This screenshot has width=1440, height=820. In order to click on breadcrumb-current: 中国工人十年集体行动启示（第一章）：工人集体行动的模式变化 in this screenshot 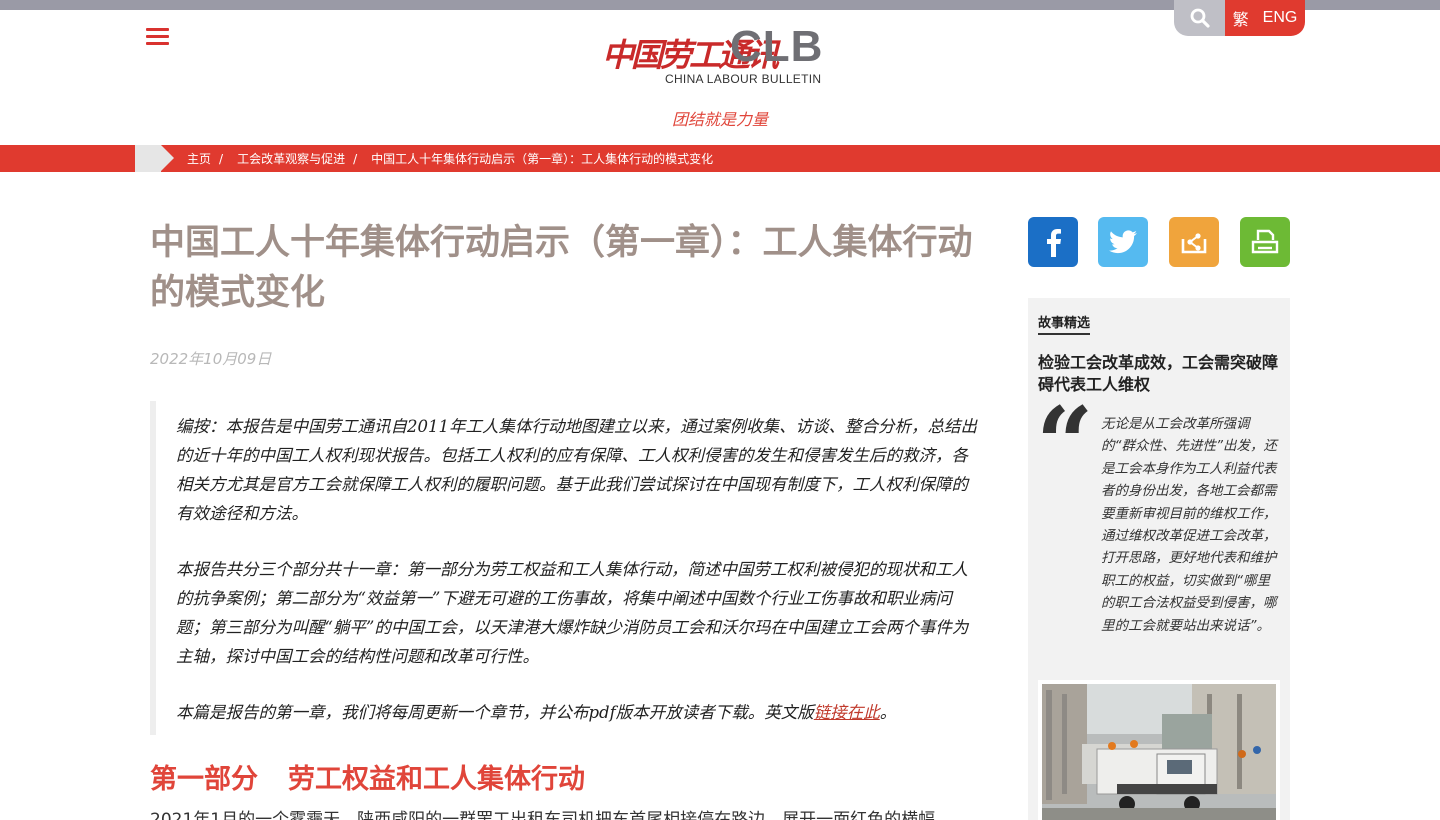, I will do `click(542, 158)`.